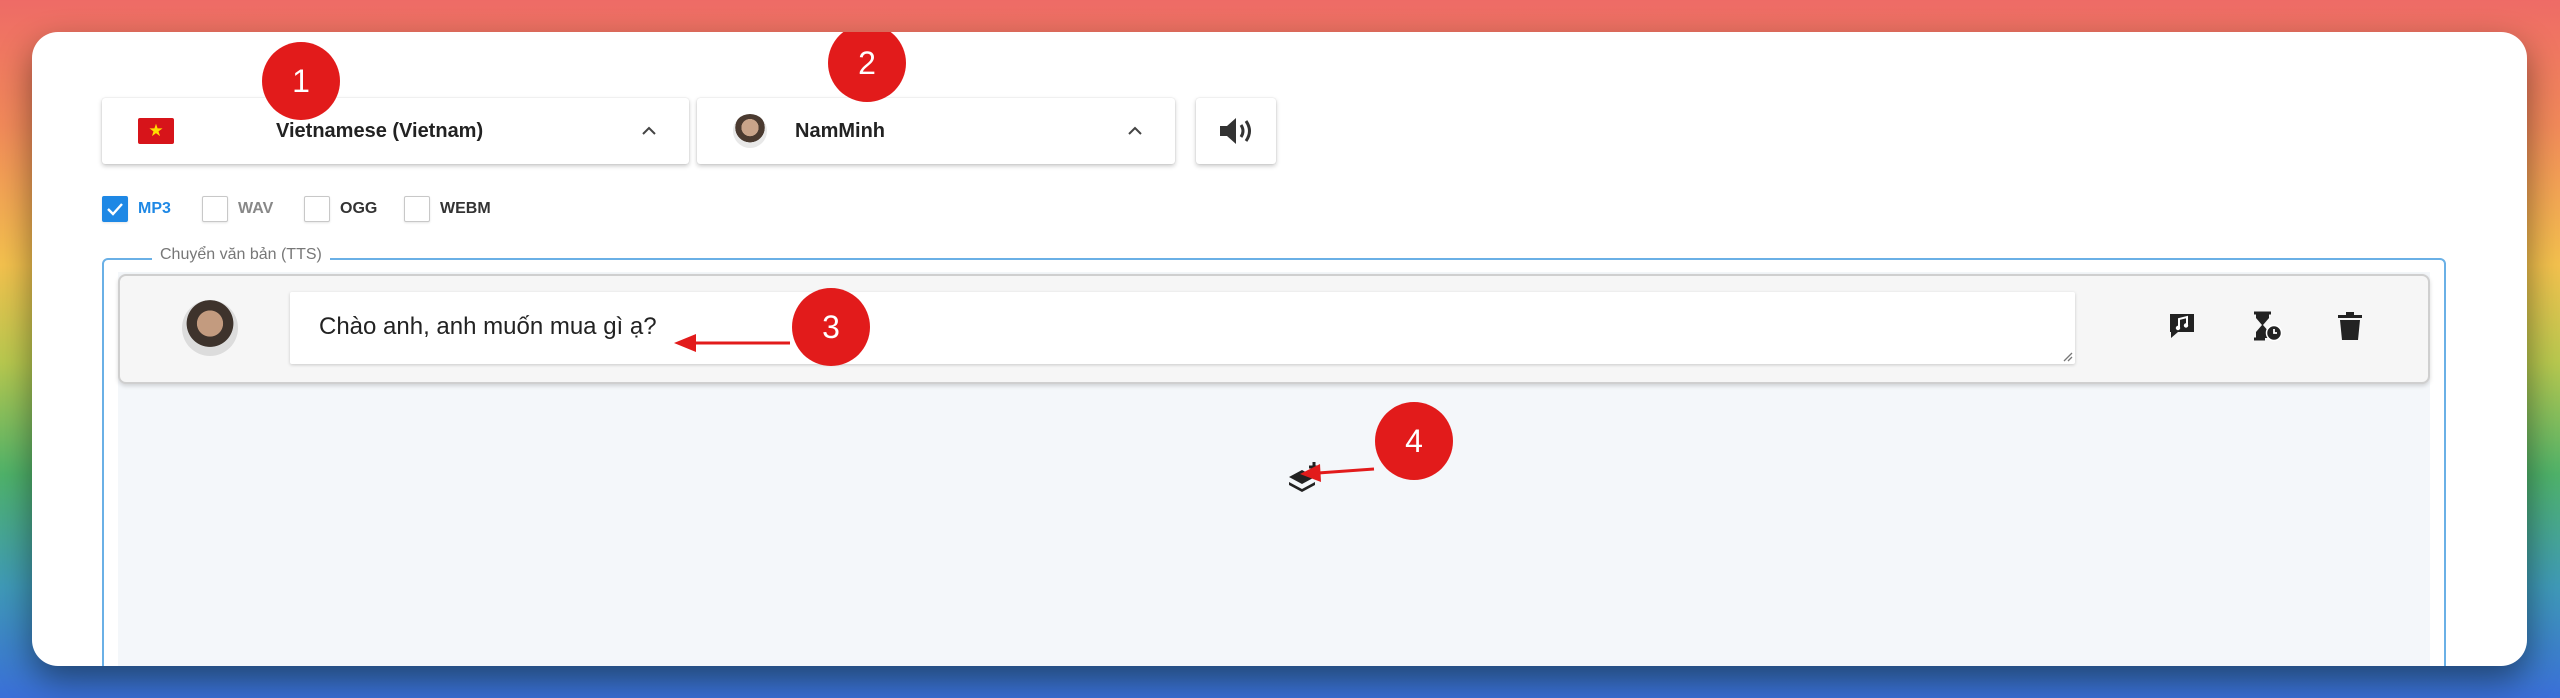 The height and width of the screenshot is (698, 2560). Describe the element at coordinates (867, 67) in the screenshot. I see `annotation-badge-2: 2` at that location.